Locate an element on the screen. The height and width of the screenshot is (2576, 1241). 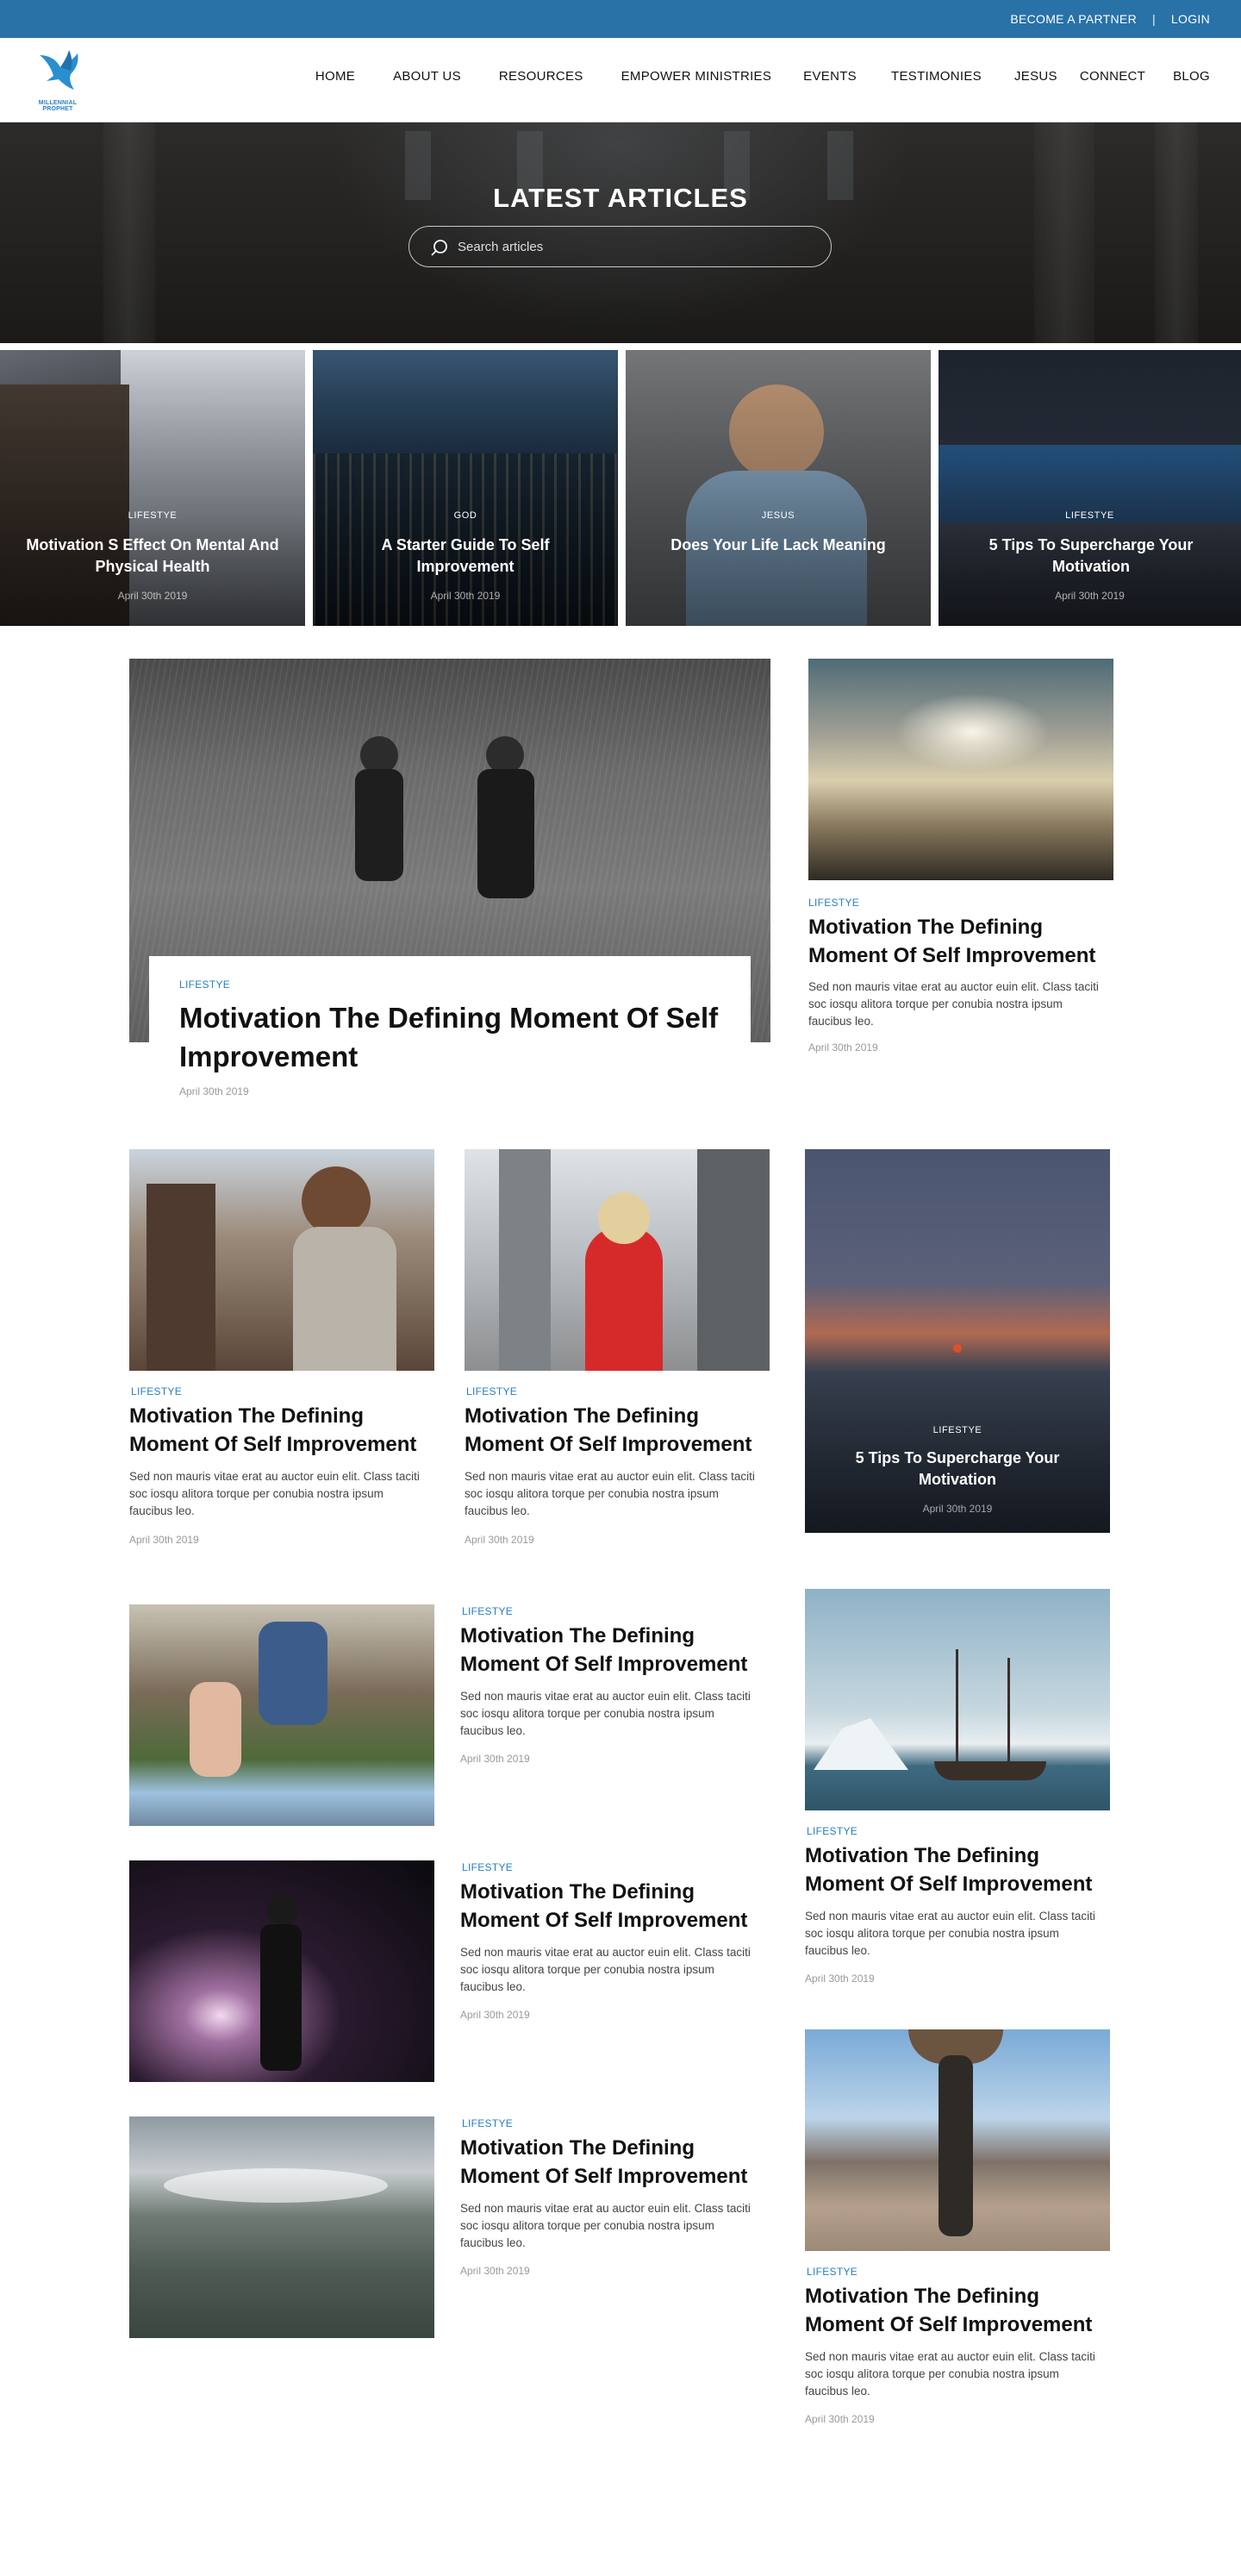
search-icon is located at coordinates (439, 248).